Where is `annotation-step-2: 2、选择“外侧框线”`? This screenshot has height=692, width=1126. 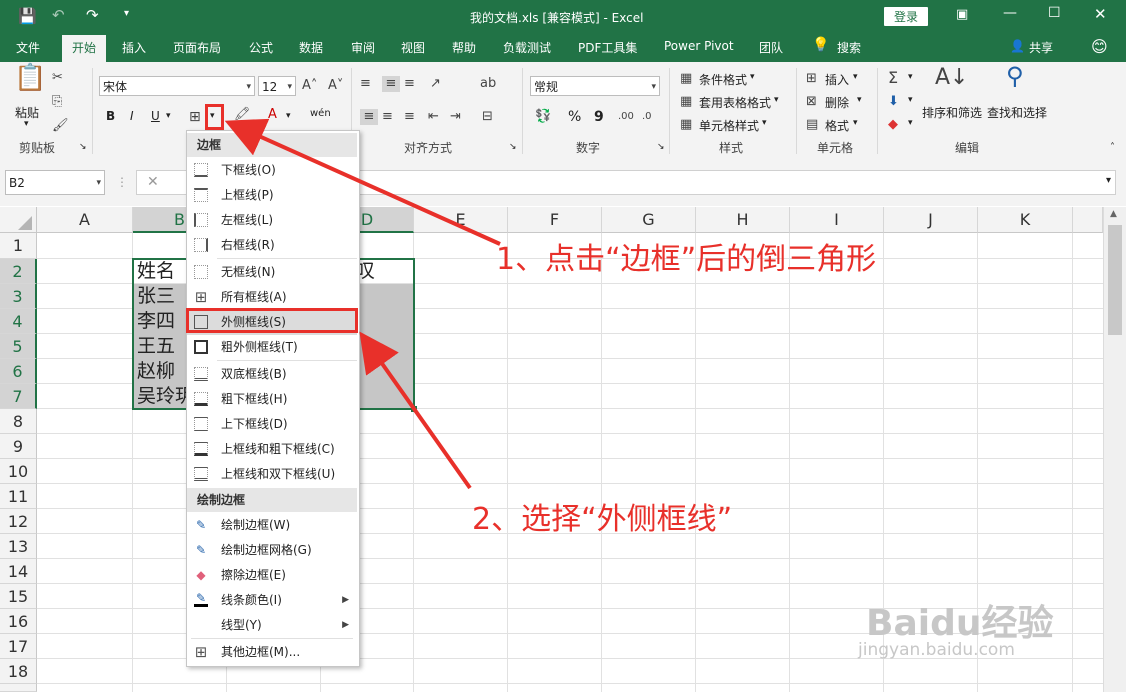 annotation-step-2: 2、选择“外侧框线” is located at coordinates (602, 519).